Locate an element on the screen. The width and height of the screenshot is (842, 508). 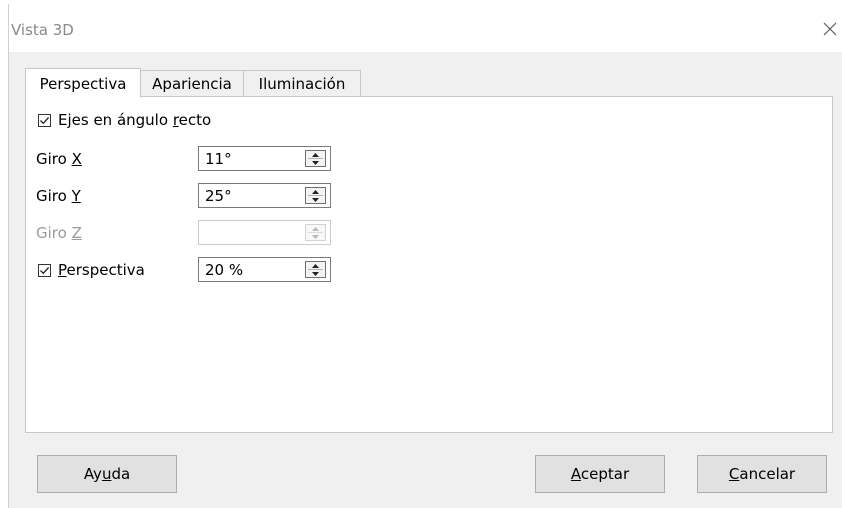
perspective-value: 20 % is located at coordinates (224, 270).